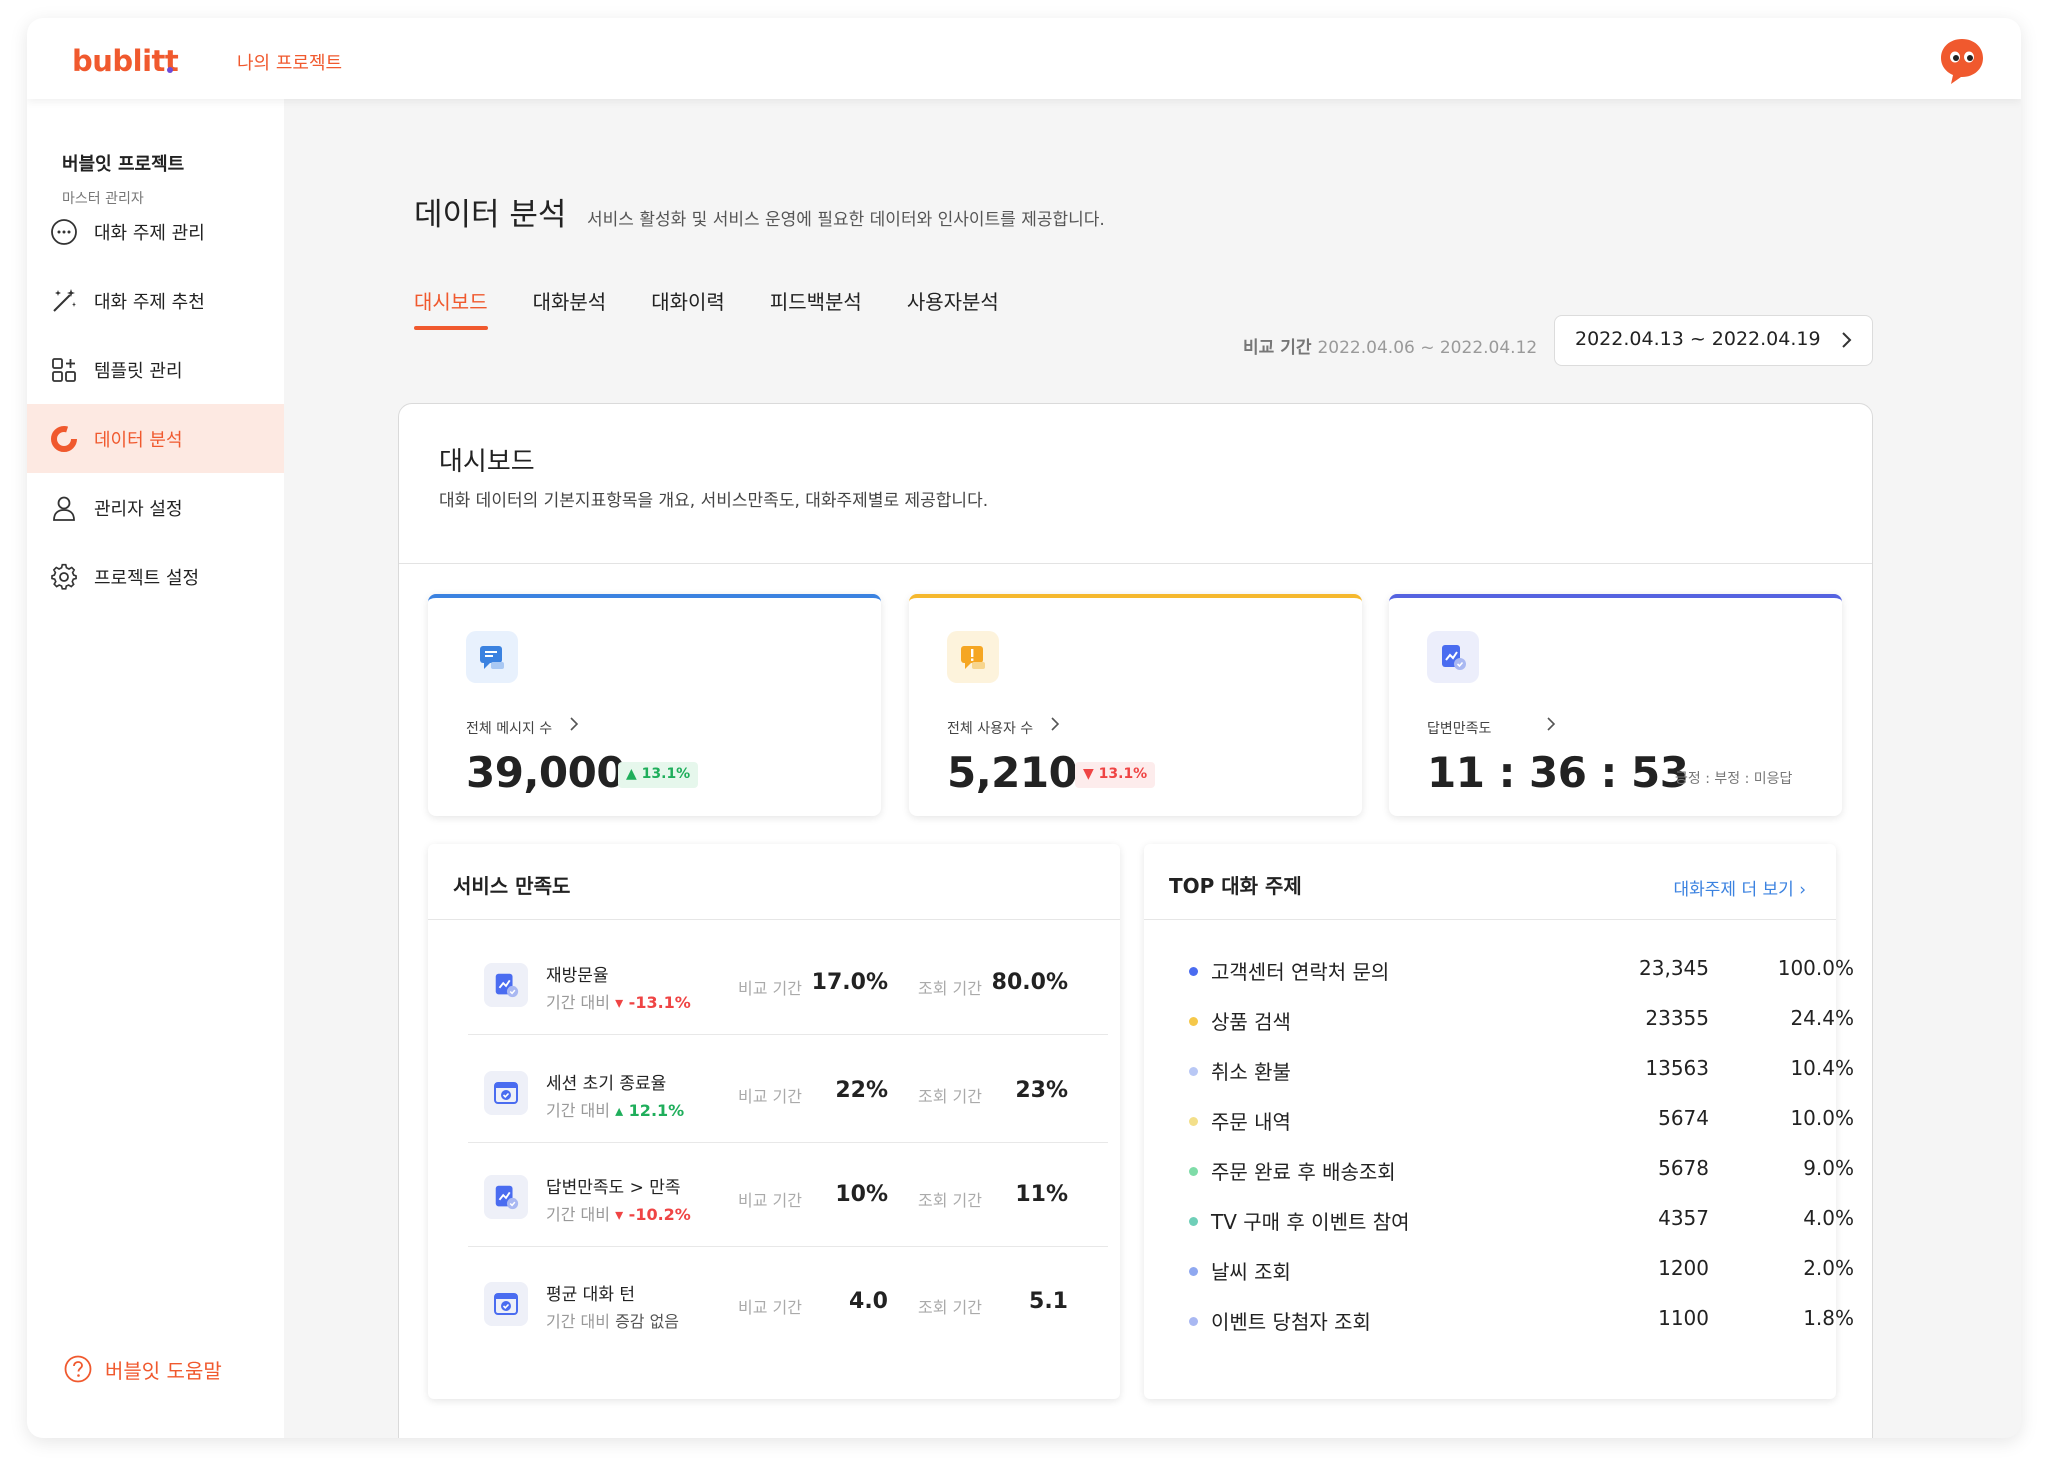 This screenshot has width=2048, height=1473. I want to click on topic-row: 이벤트 당첨자 조회 1100 1.8%, so click(1521, 1326).